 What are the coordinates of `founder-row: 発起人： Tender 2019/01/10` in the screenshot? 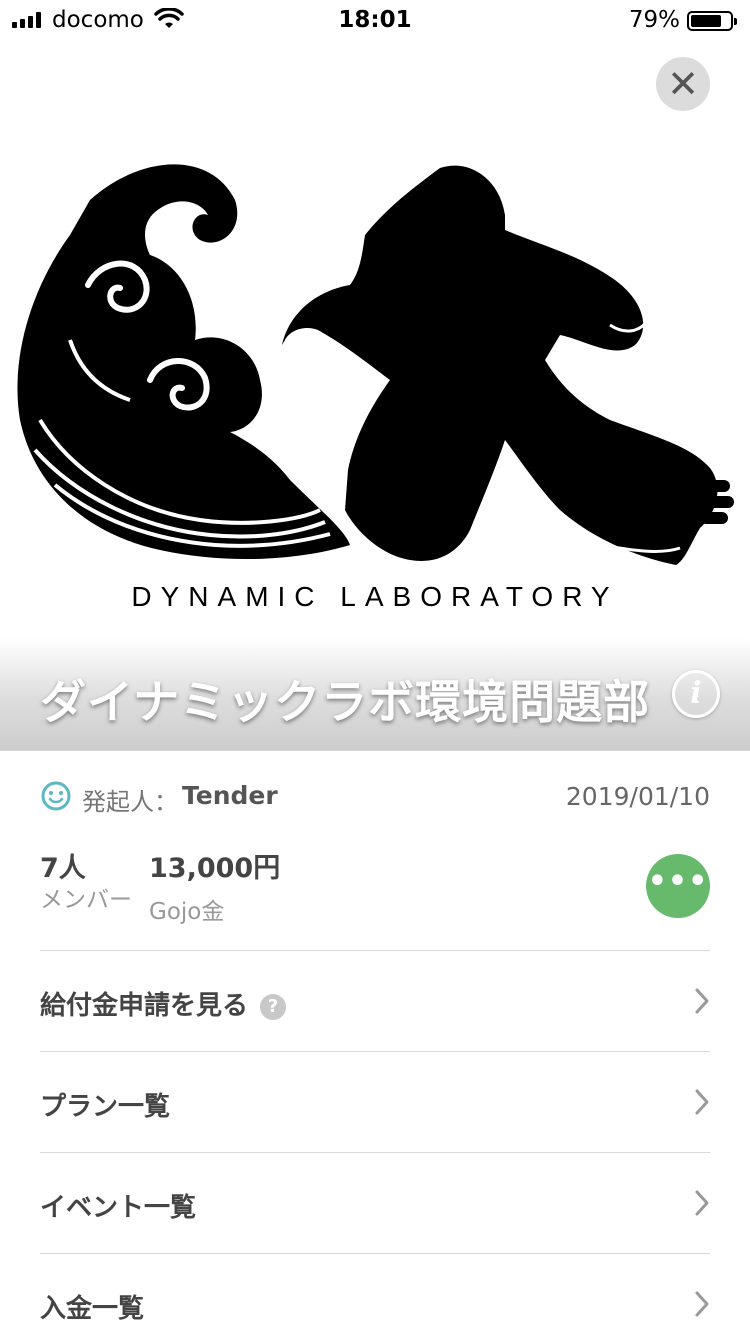 It's located at (375, 798).